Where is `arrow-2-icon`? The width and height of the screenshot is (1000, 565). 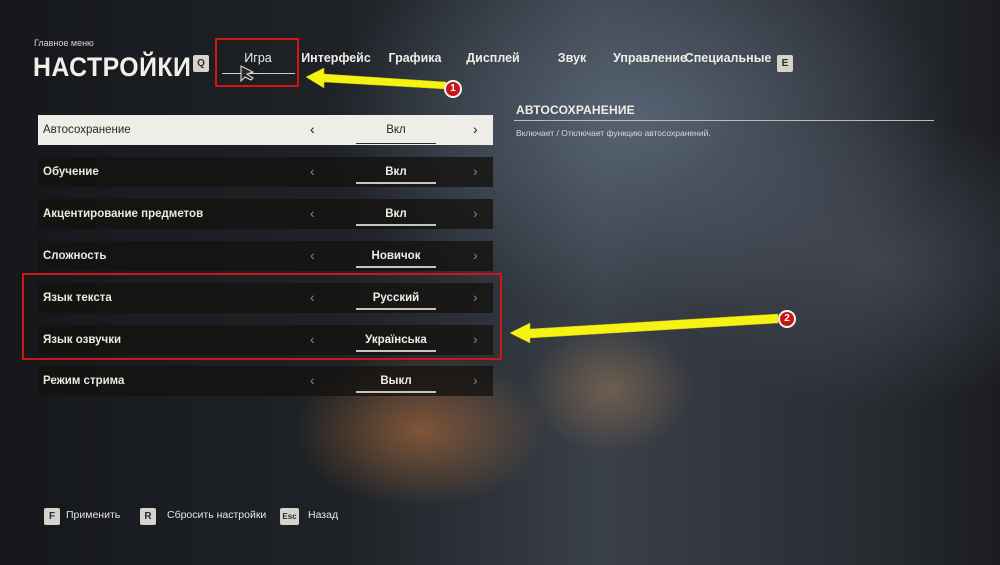
arrow-2-icon is located at coordinates (644, 328).